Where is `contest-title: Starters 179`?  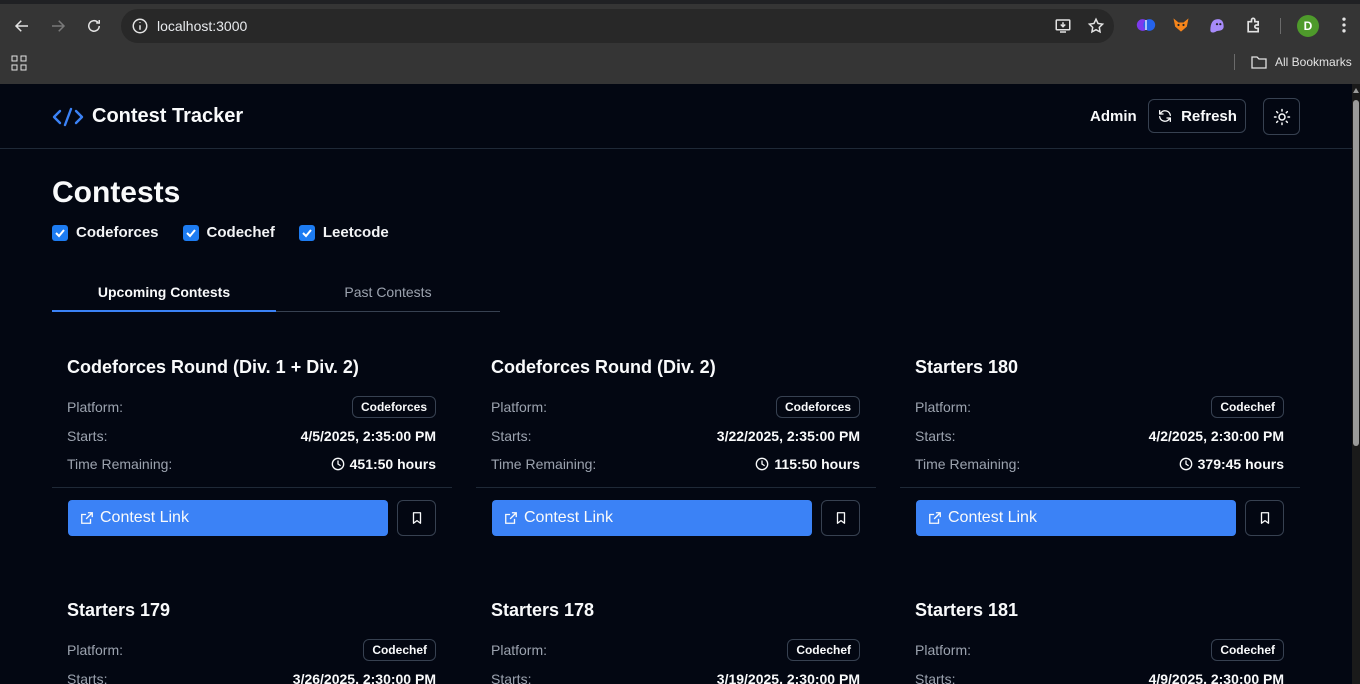
contest-title: Starters 179 is located at coordinates (119, 610).